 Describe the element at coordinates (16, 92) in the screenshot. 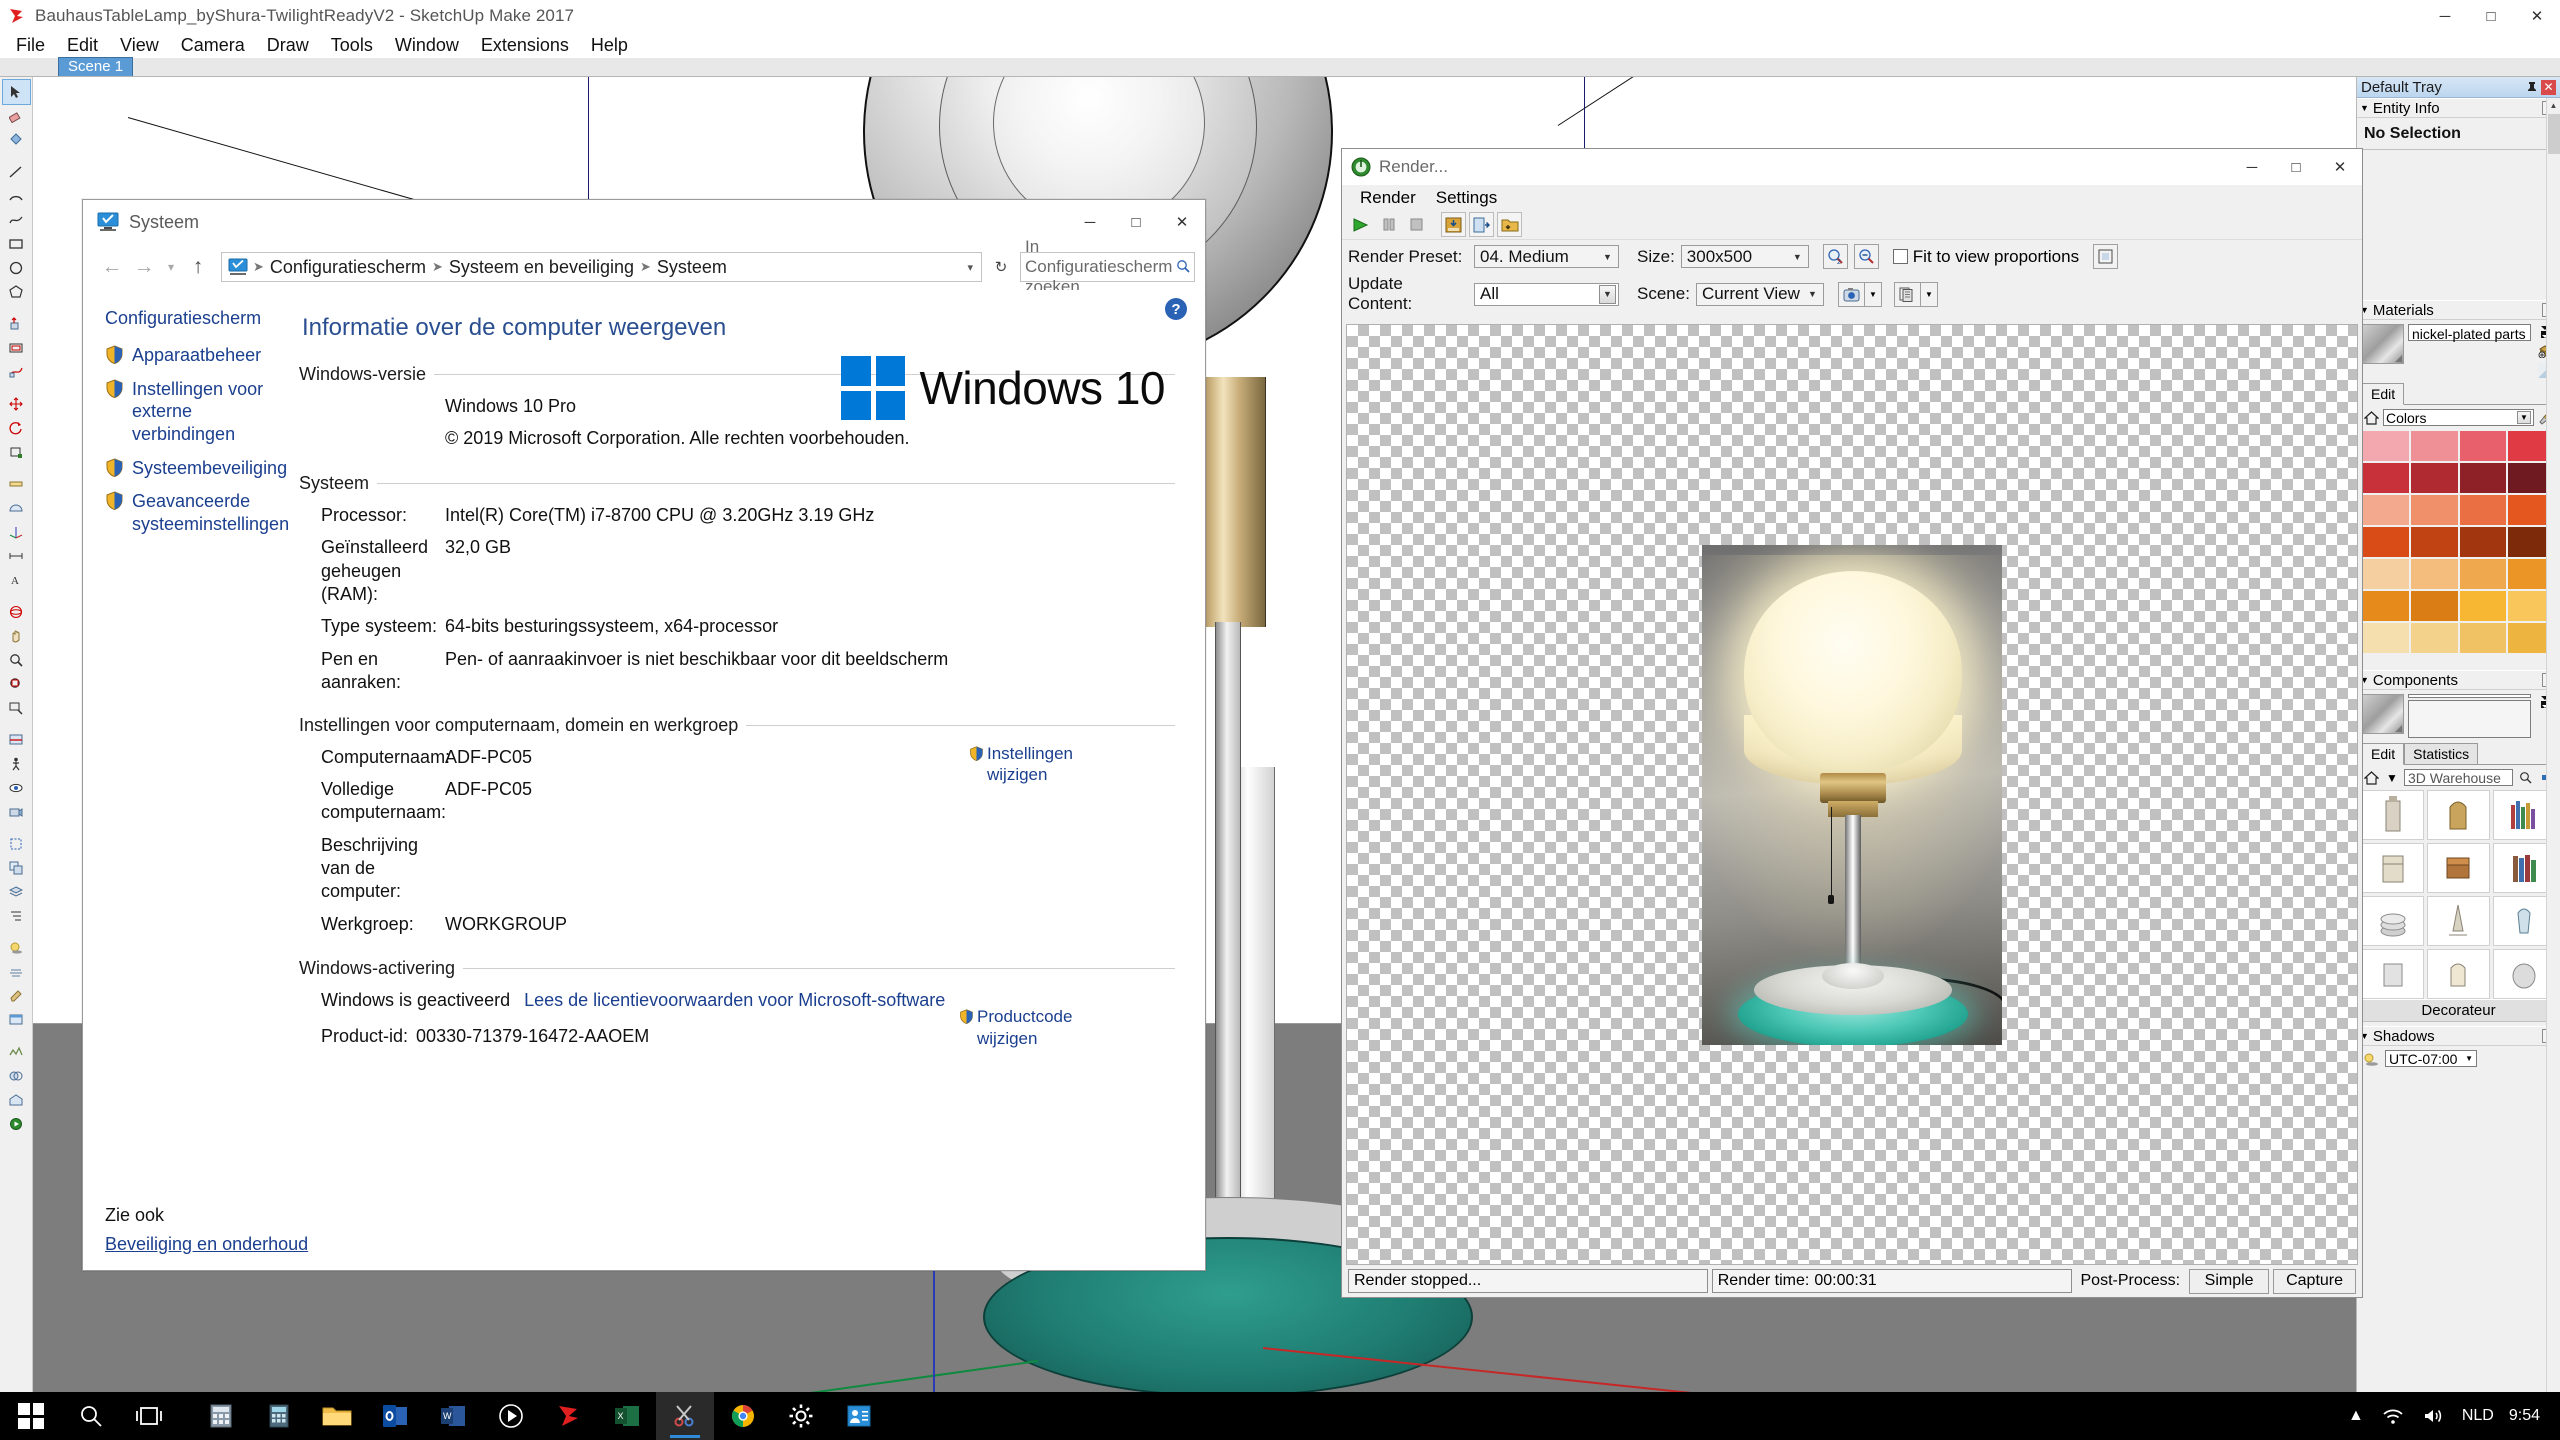

I see `select-icon` at that location.